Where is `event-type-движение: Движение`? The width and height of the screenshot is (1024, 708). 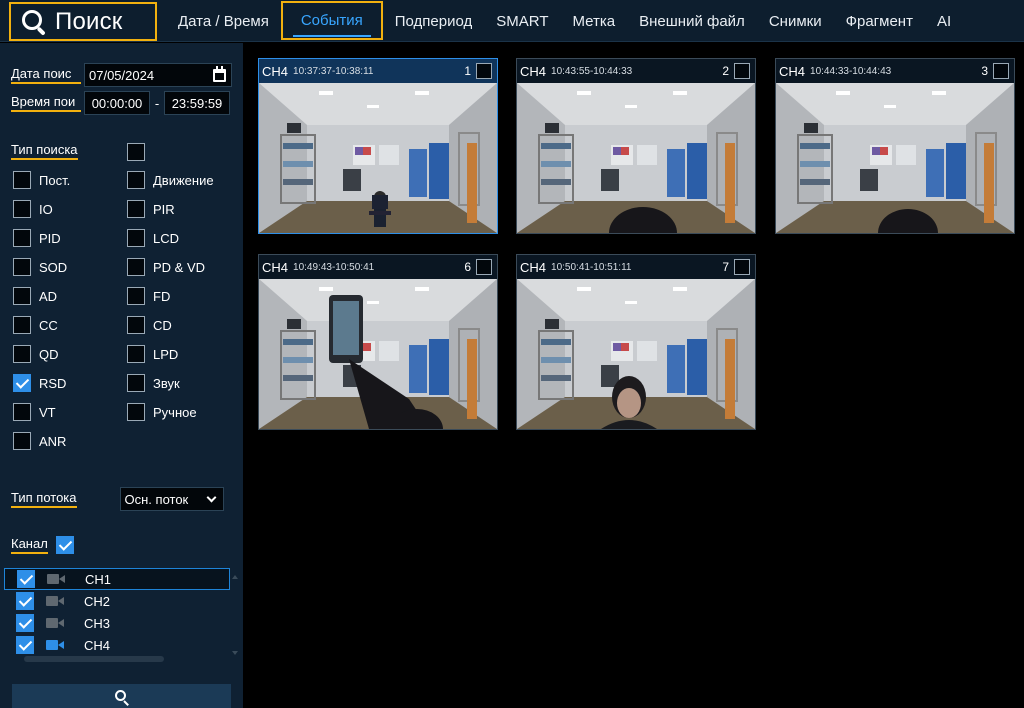 event-type-движение: Движение is located at coordinates (170, 180).